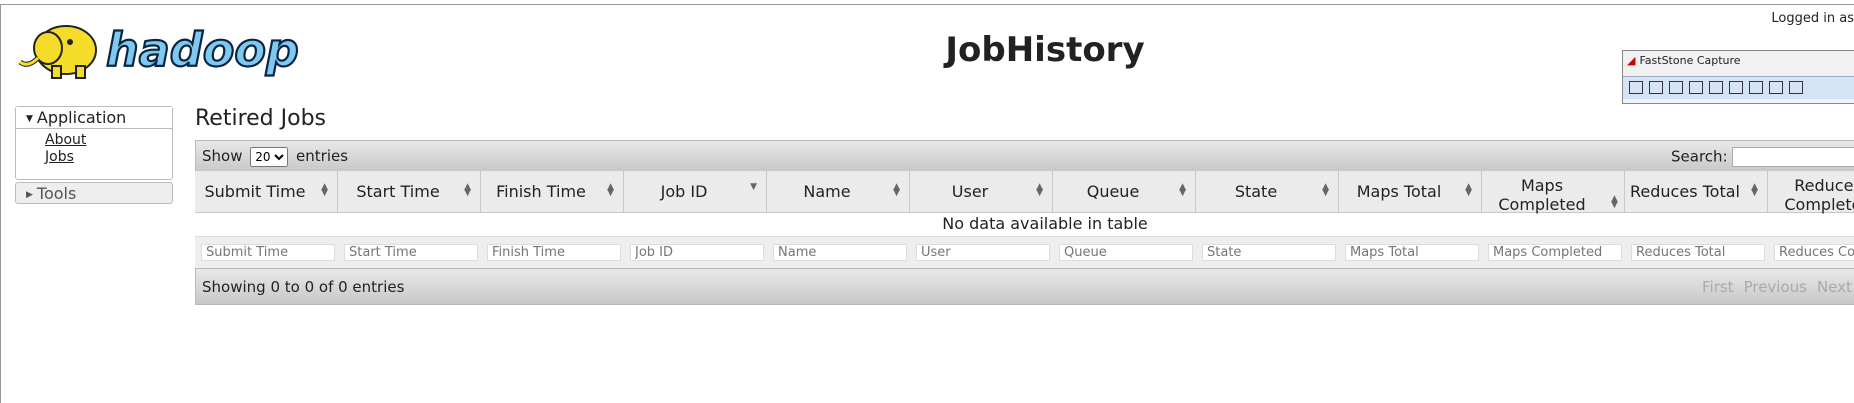 The width and height of the screenshot is (1854, 403). Describe the element at coordinates (1812, 18) in the screenshot. I see `logged-in-text: Logged in as` at that location.